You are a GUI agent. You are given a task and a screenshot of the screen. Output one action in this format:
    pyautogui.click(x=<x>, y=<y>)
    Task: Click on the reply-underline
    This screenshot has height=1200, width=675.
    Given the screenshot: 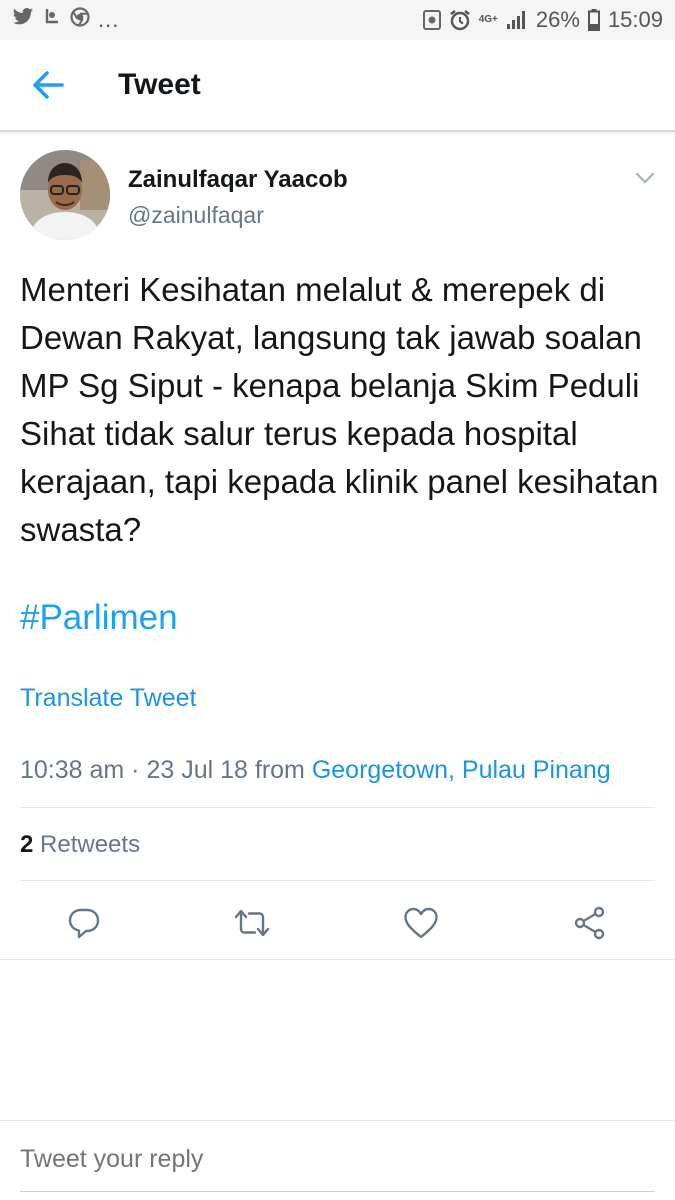 What is the action you would take?
    pyautogui.click(x=337, y=1191)
    